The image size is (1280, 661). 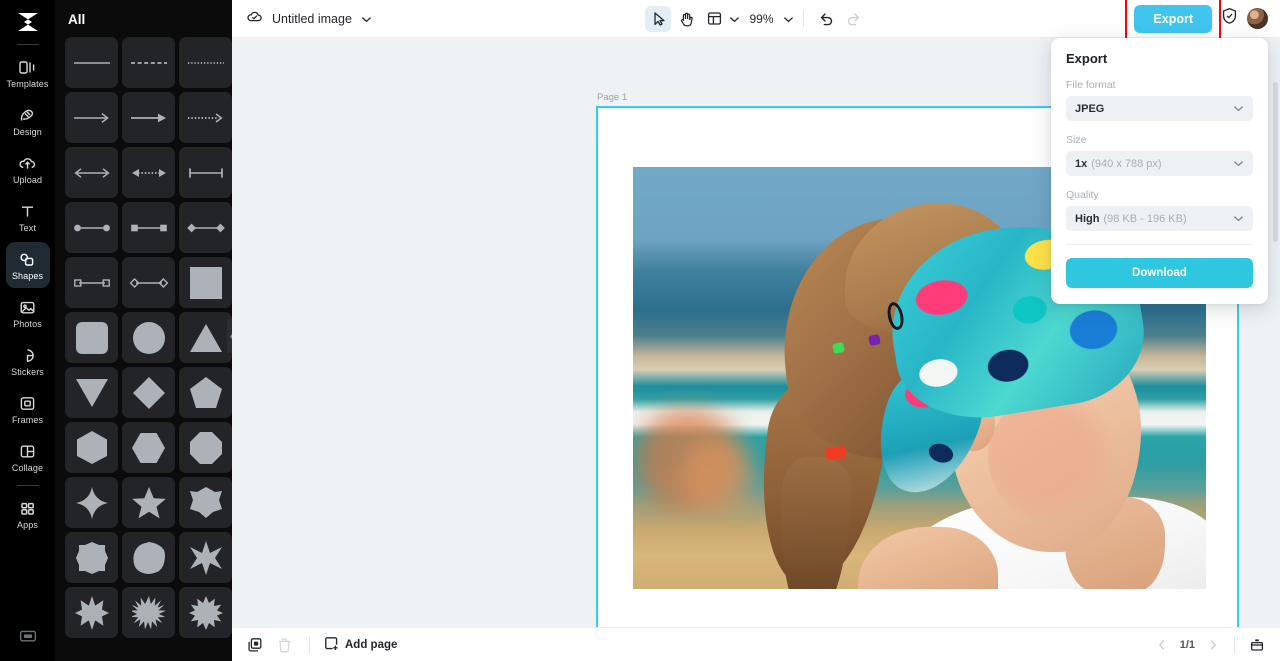 I want to click on next-page-button, so click(x=1213, y=645).